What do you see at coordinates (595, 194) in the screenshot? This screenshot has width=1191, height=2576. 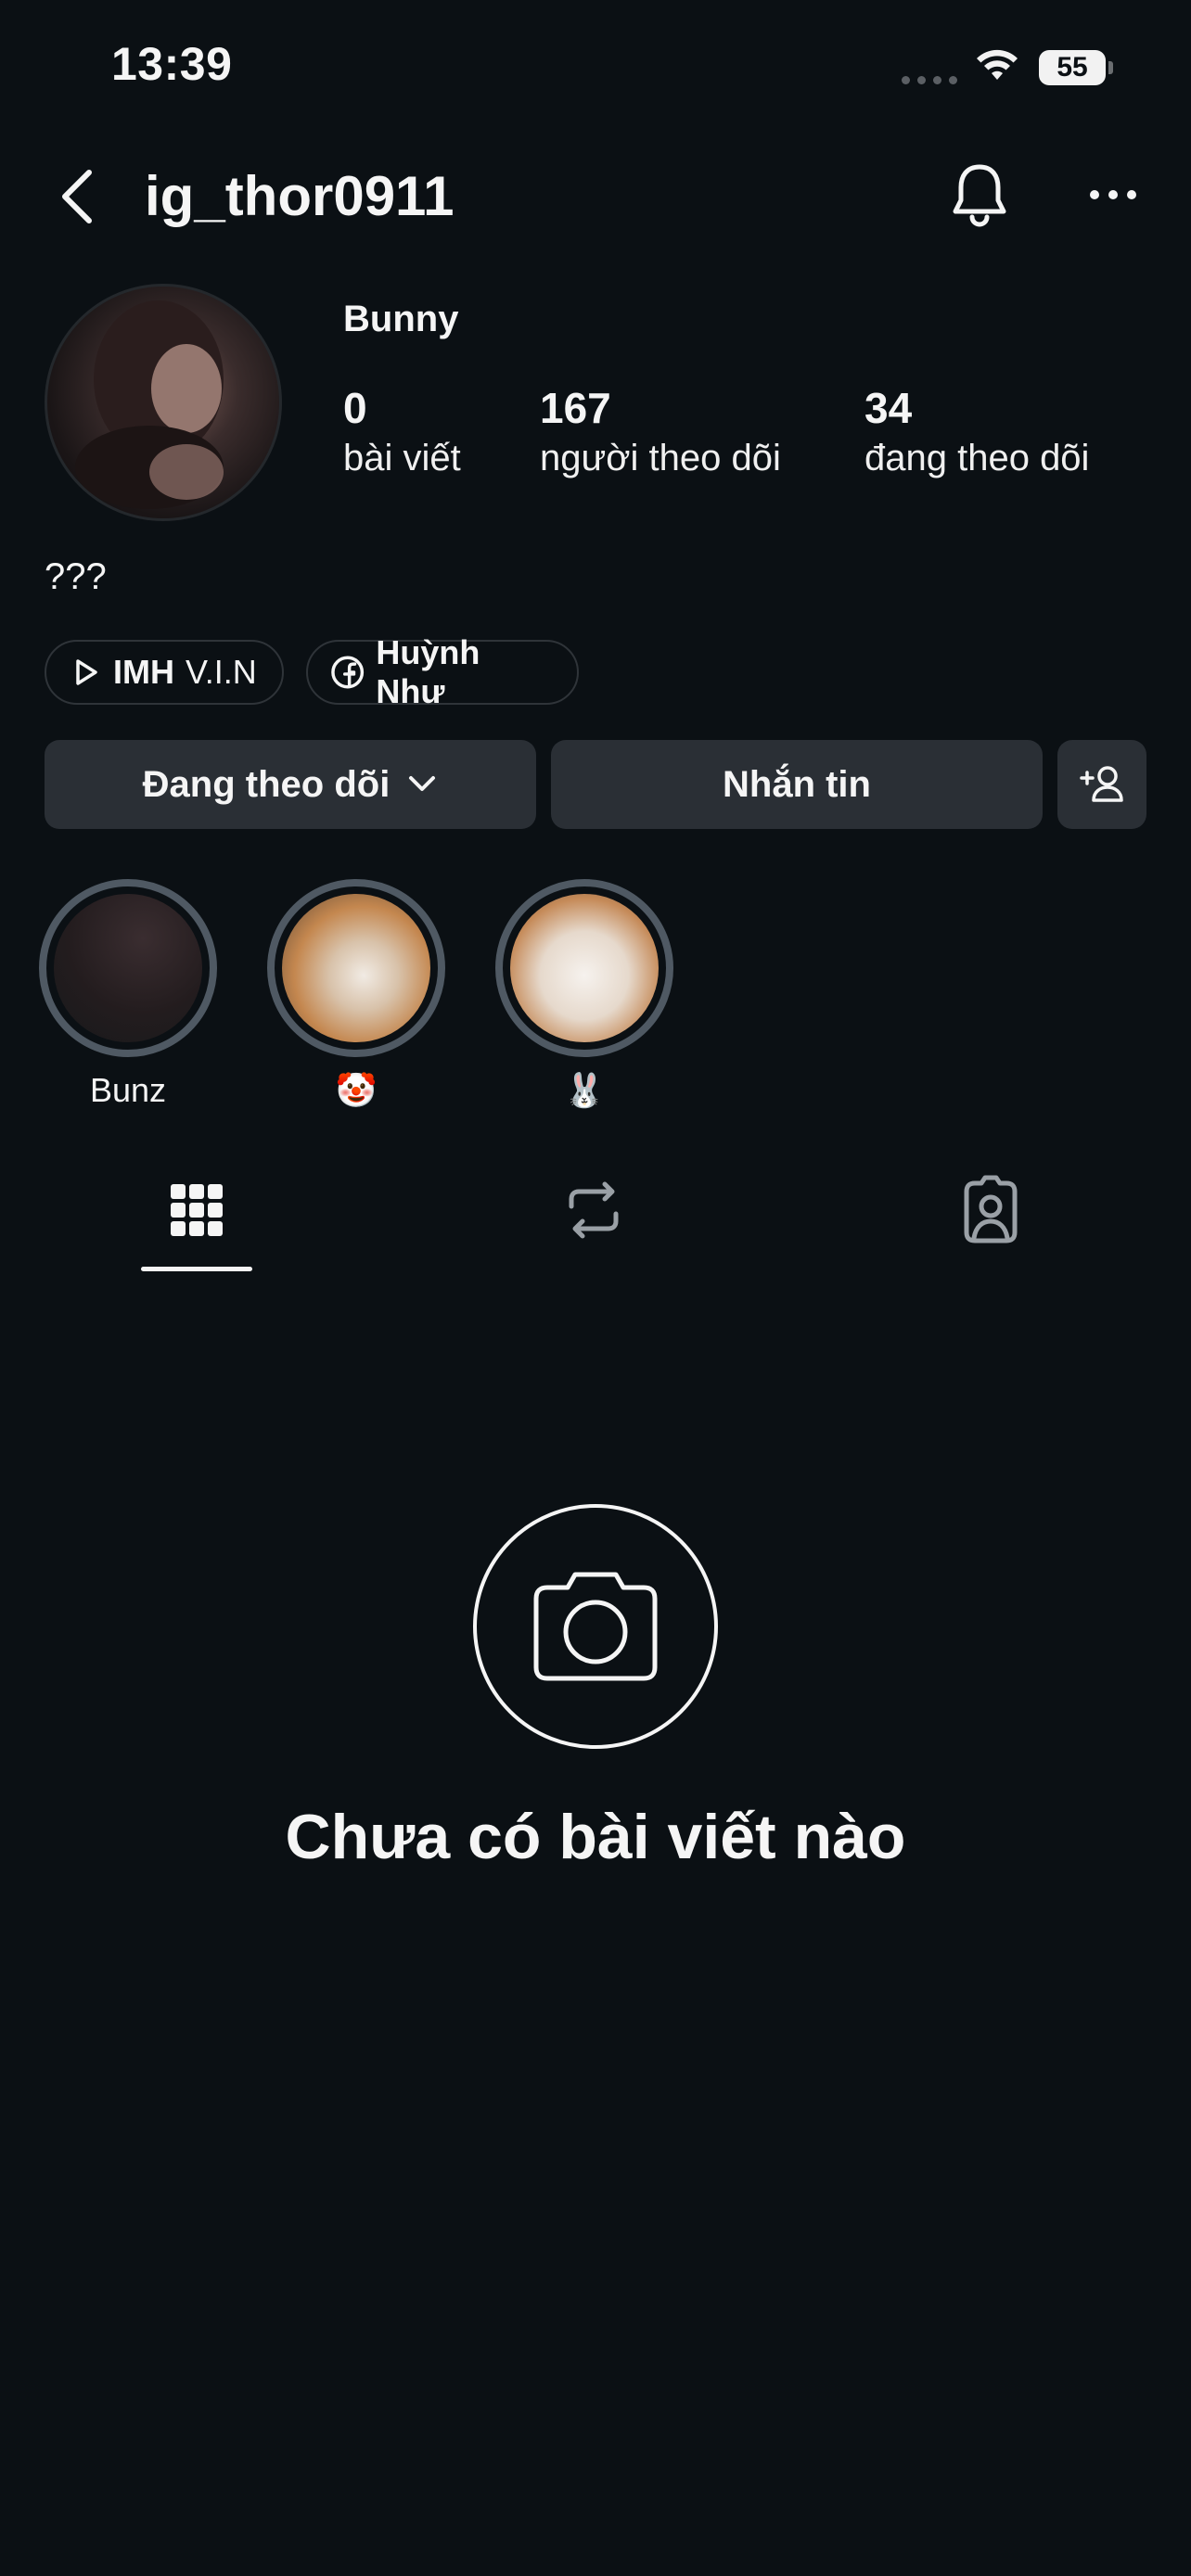 I see `profile-header: ig_thor0911` at bounding box center [595, 194].